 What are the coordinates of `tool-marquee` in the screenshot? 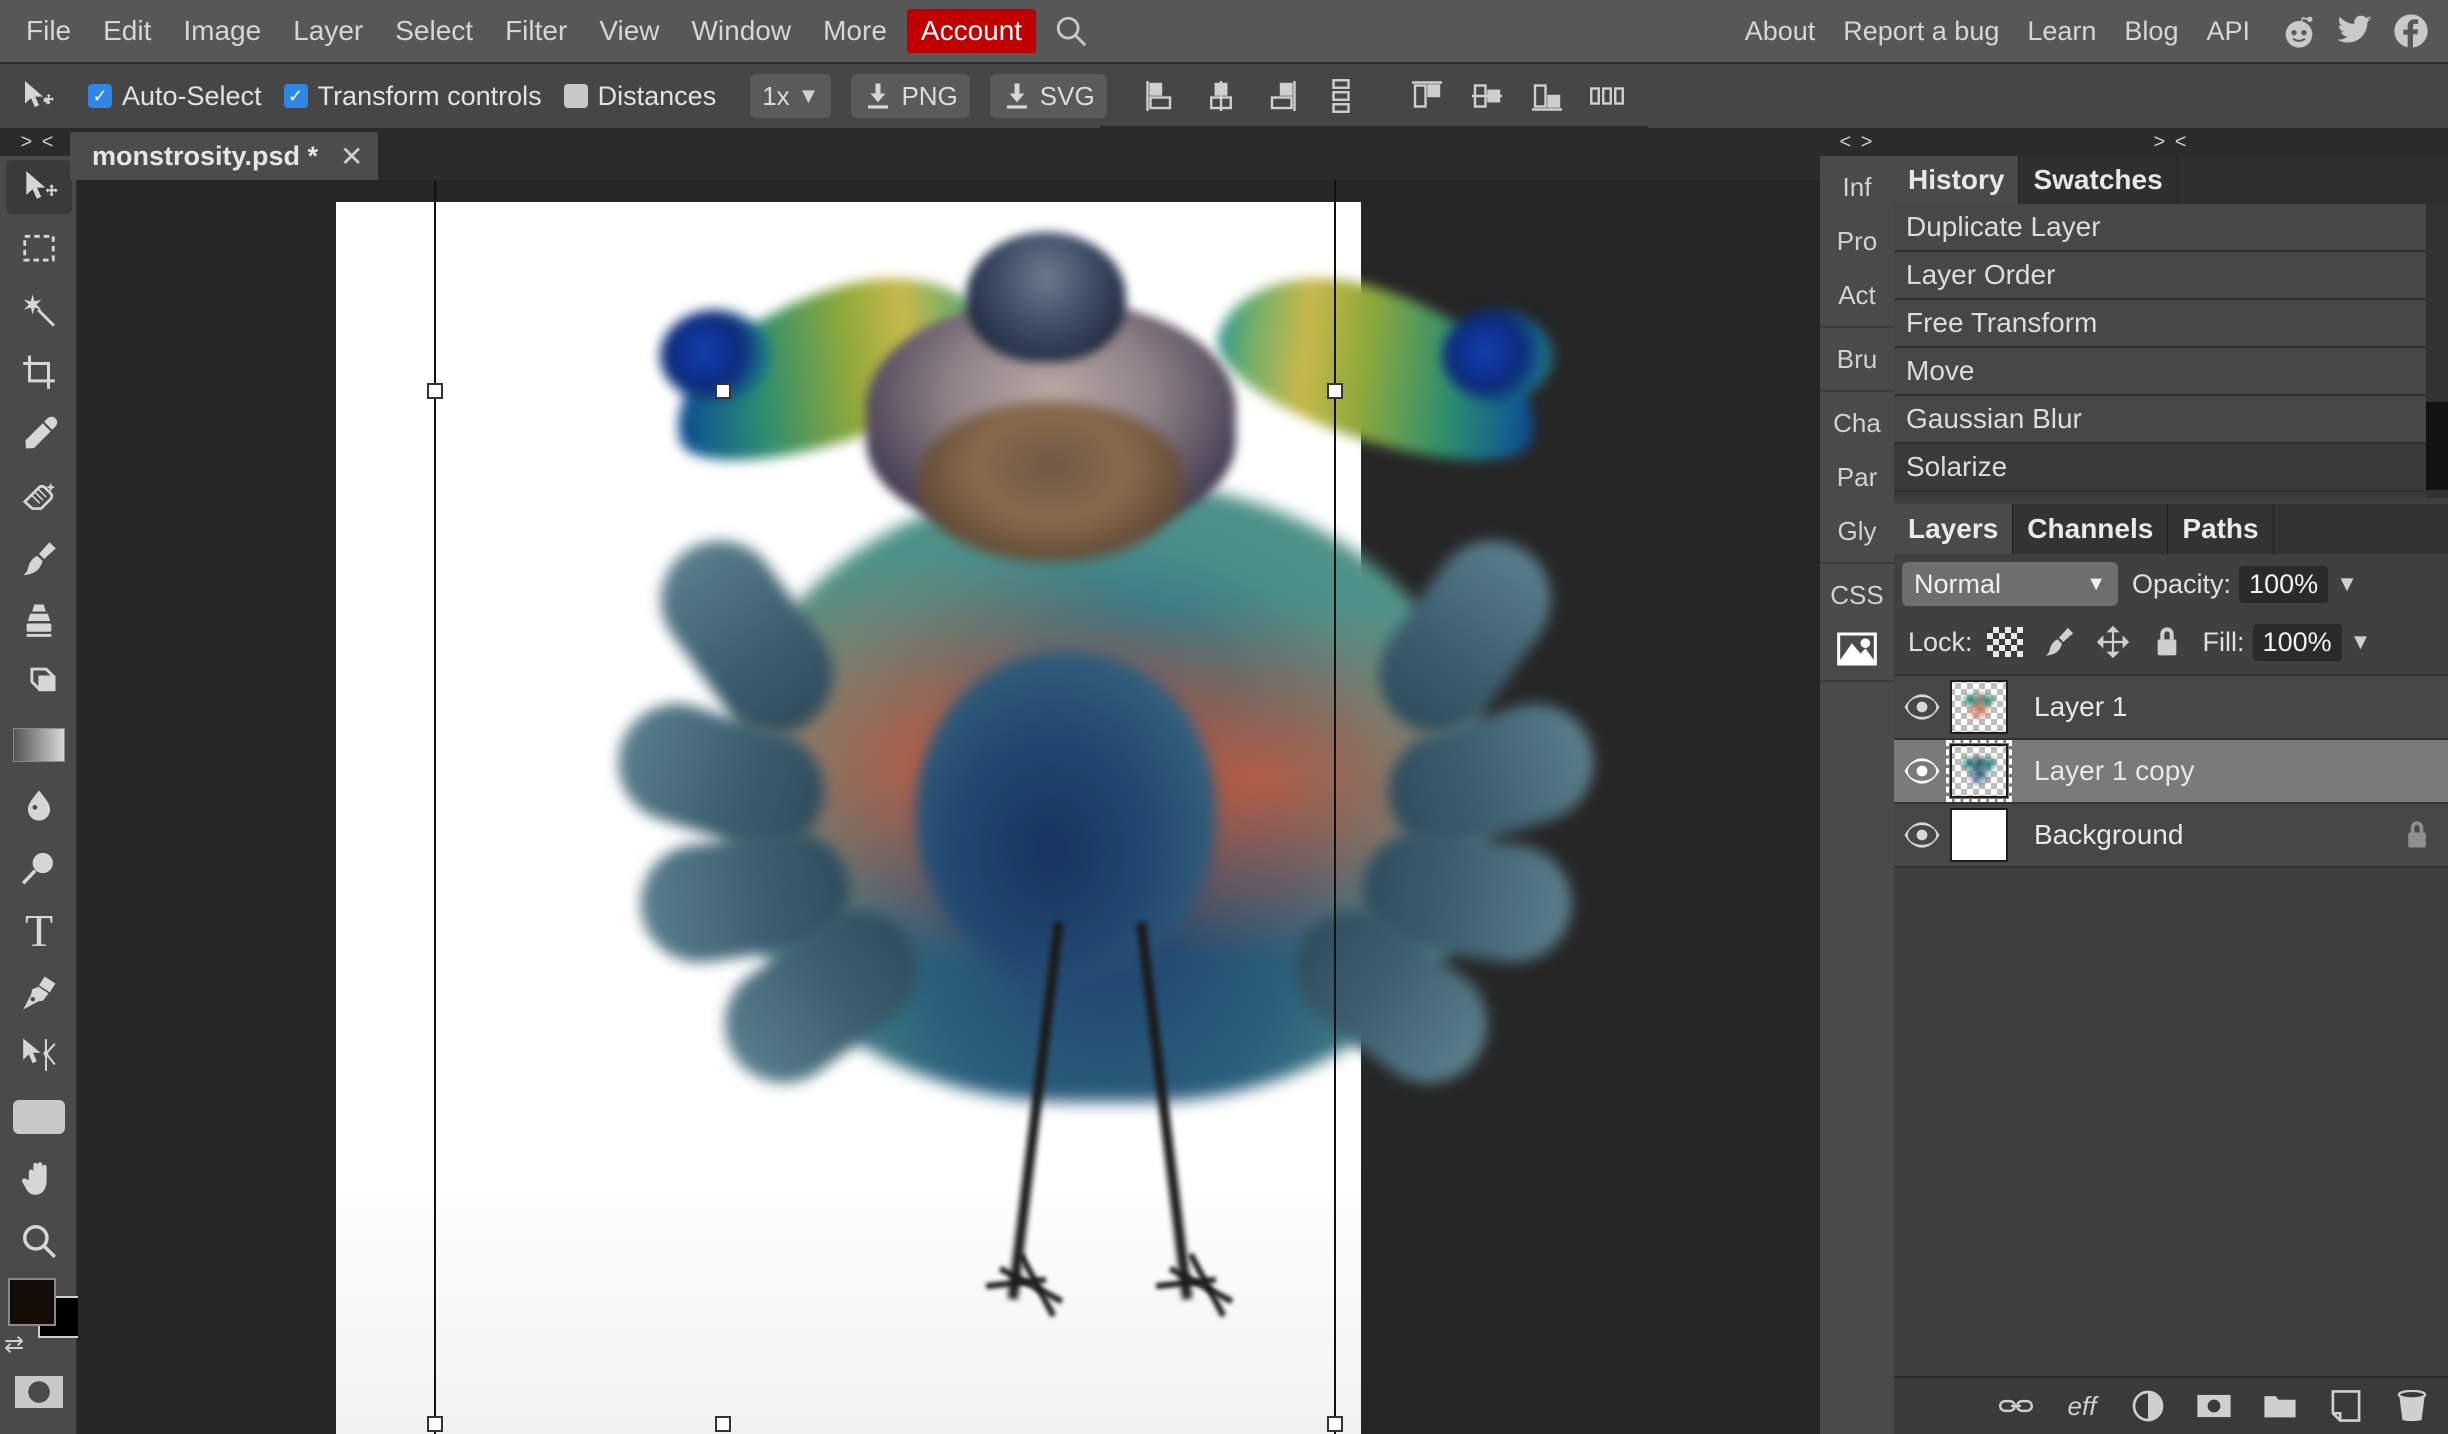 It's located at (39, 249).